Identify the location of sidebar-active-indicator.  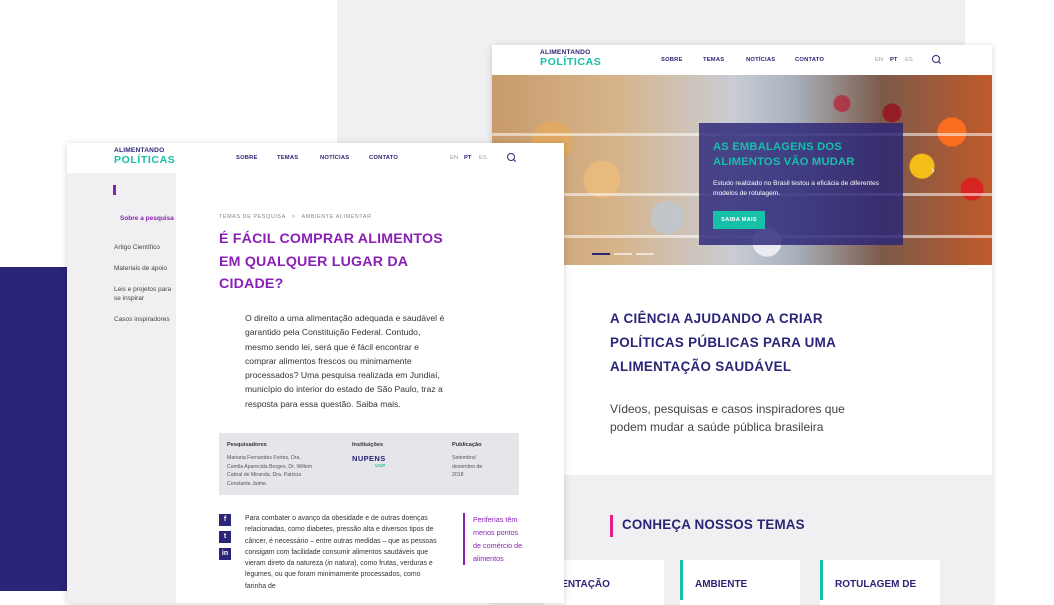
(114, 190).